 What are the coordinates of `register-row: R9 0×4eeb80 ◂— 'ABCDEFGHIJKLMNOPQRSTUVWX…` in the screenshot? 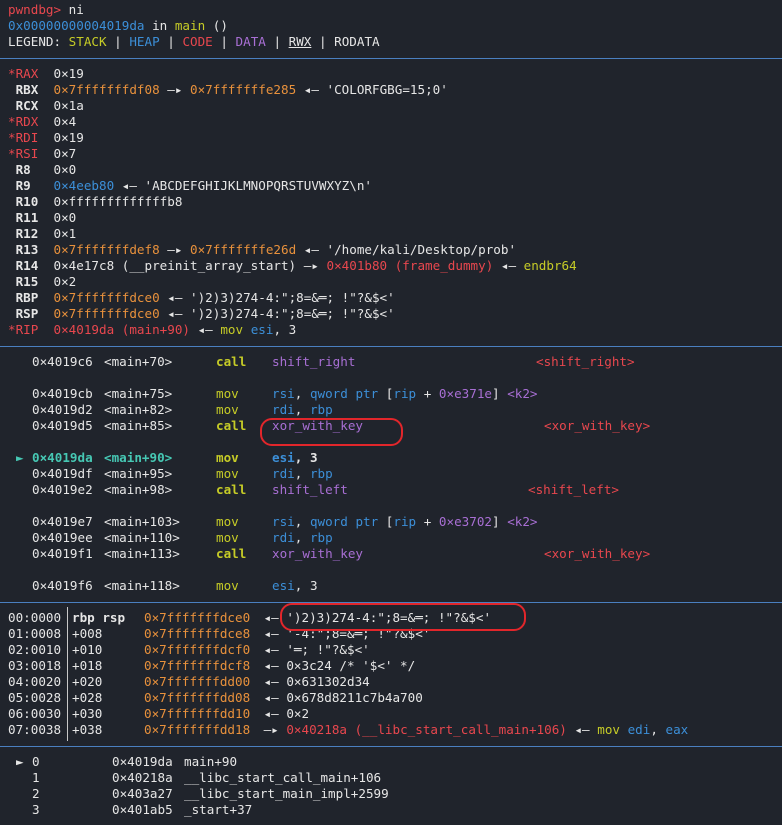 It's located at (190, 186).